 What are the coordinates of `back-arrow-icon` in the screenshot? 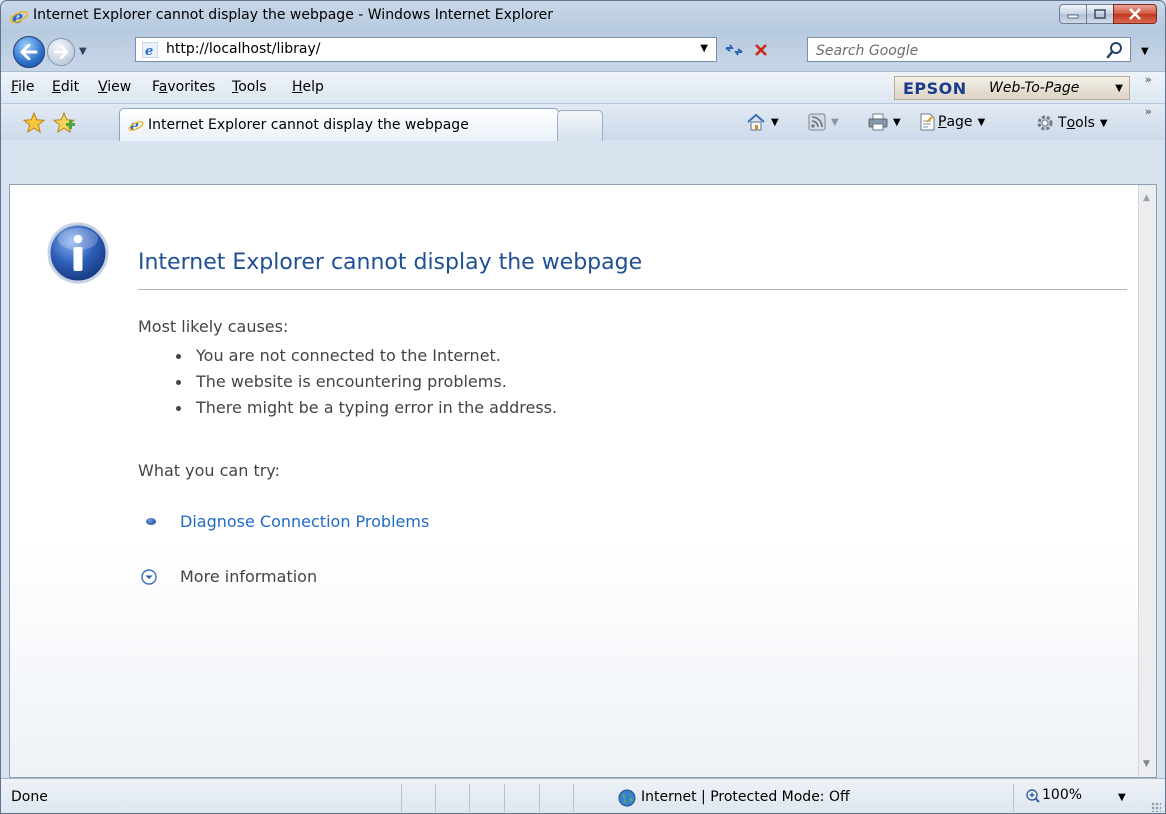 It's located at (29, 52).